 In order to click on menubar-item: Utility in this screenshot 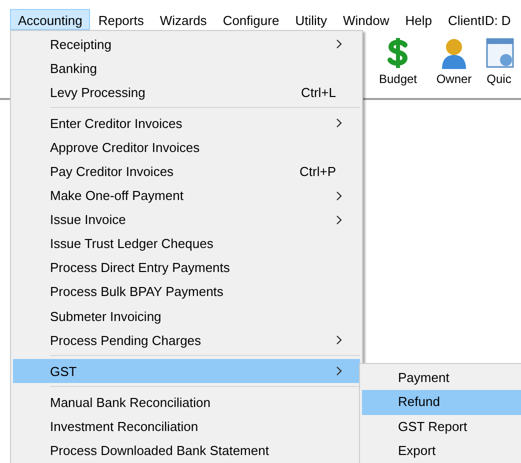, I will do `click(311, 19)`.